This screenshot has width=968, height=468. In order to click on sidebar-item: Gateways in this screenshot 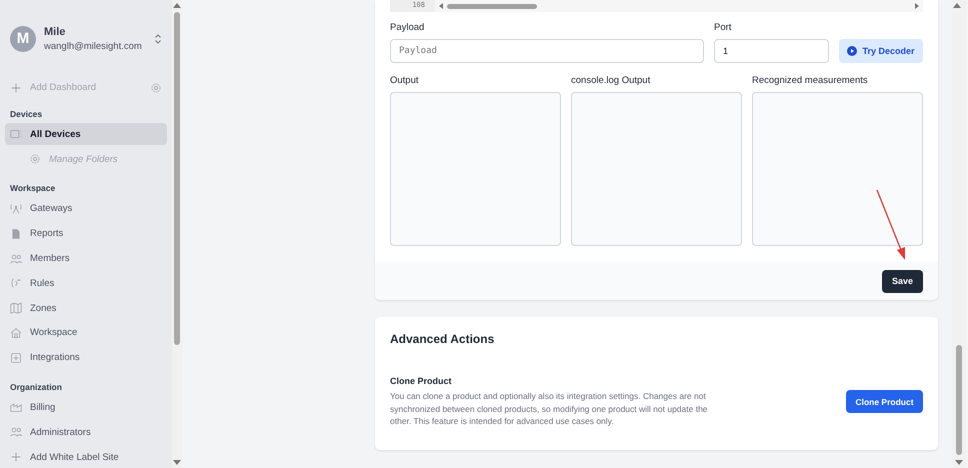, I will do `click(86, 209)`.